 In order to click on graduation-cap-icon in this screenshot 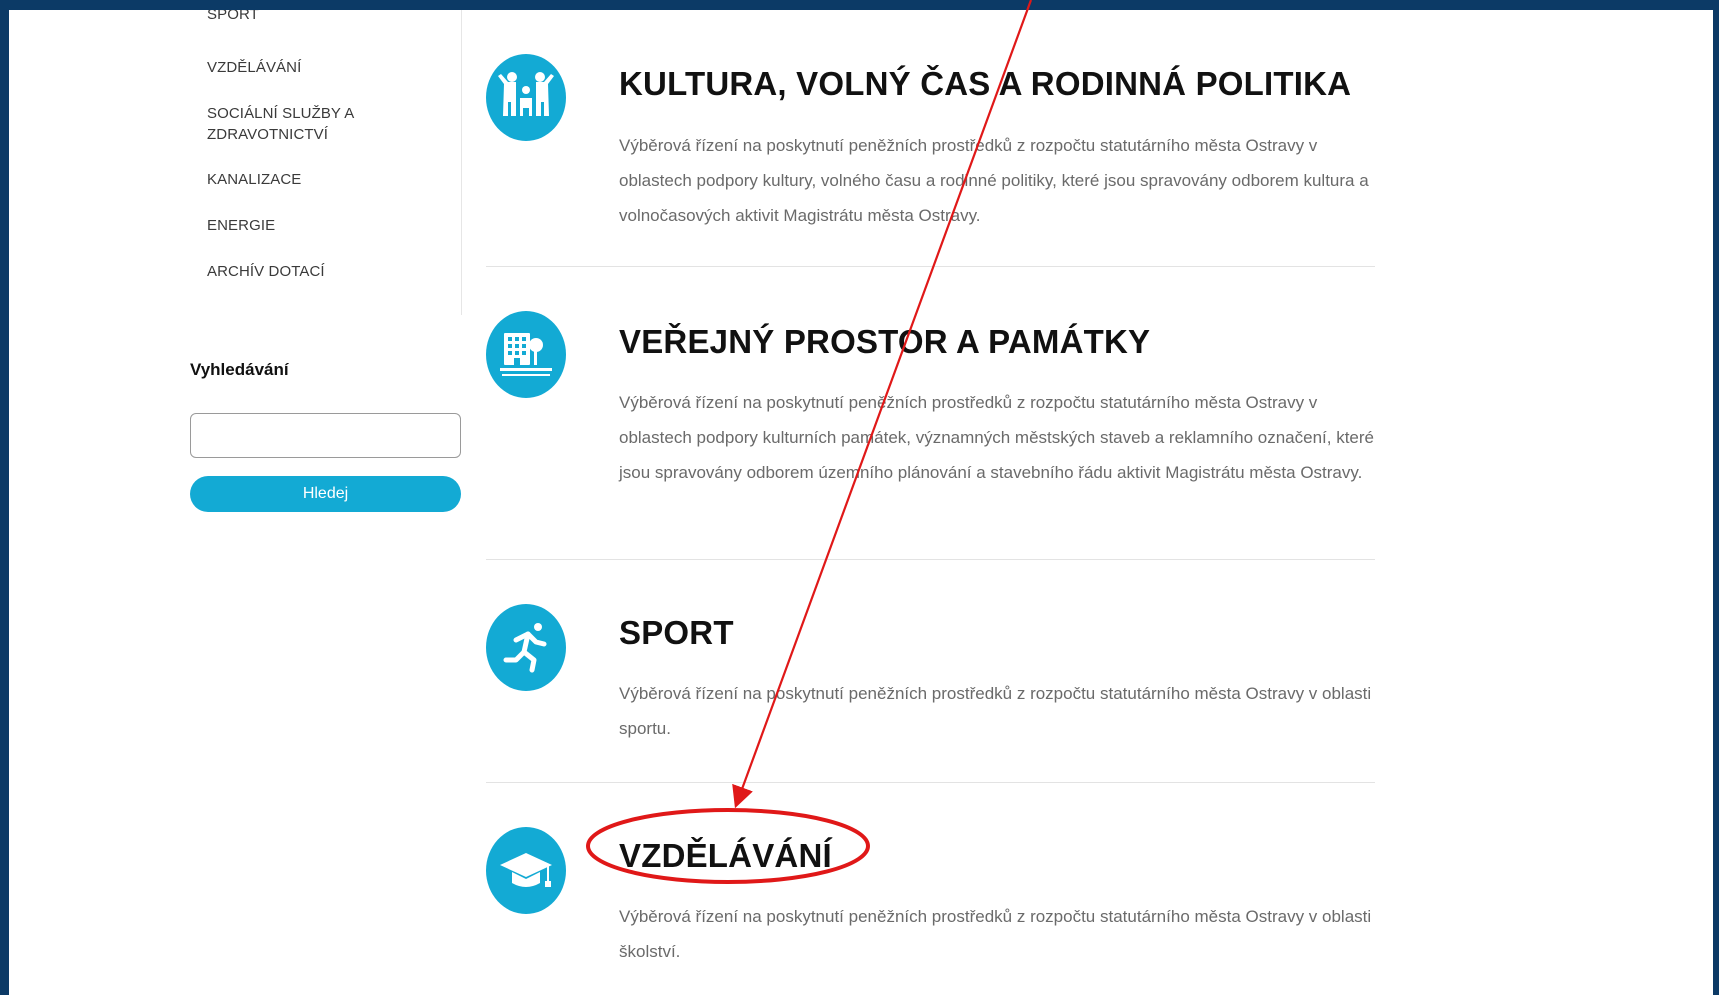, I will do `click(526, 870)`.